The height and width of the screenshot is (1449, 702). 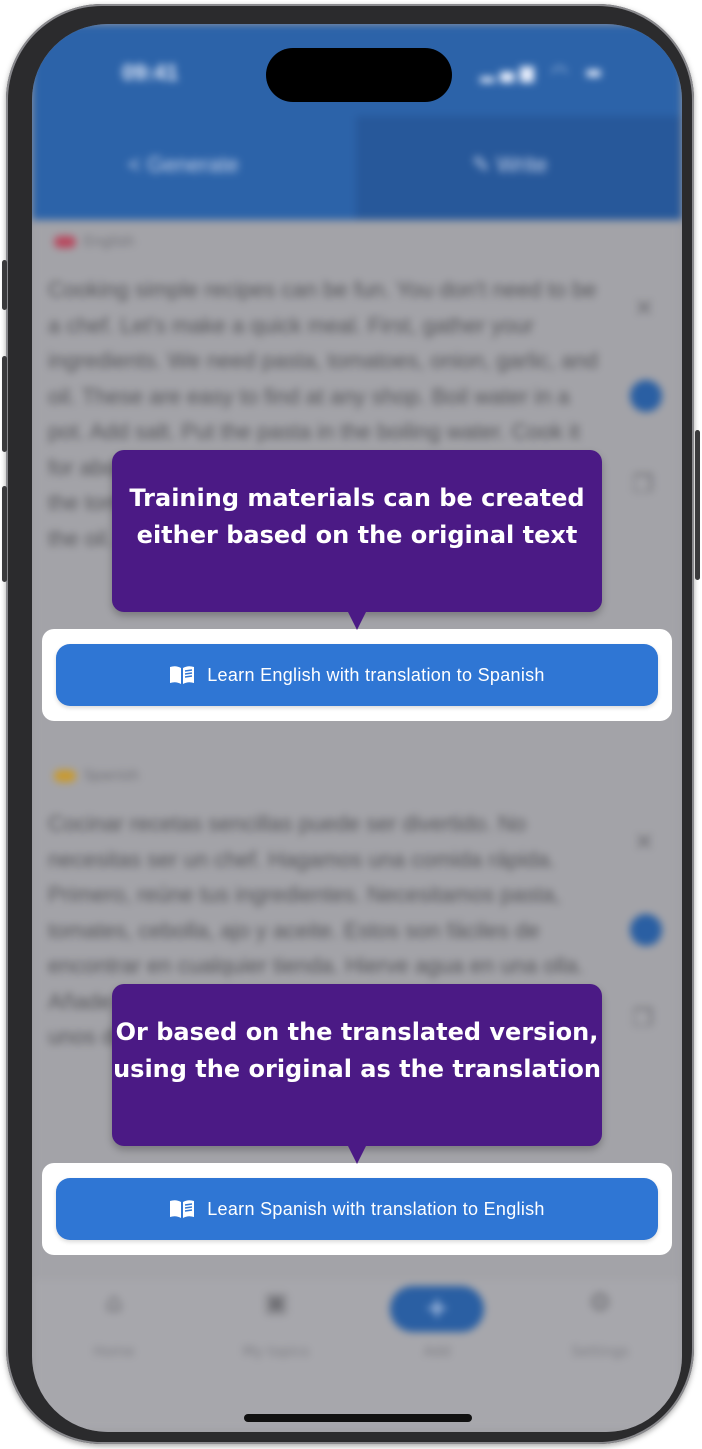 What do you see at coordinates (4, 404) in the screenshot?
I see `volume-up-button` at bounding box center [4, 404].